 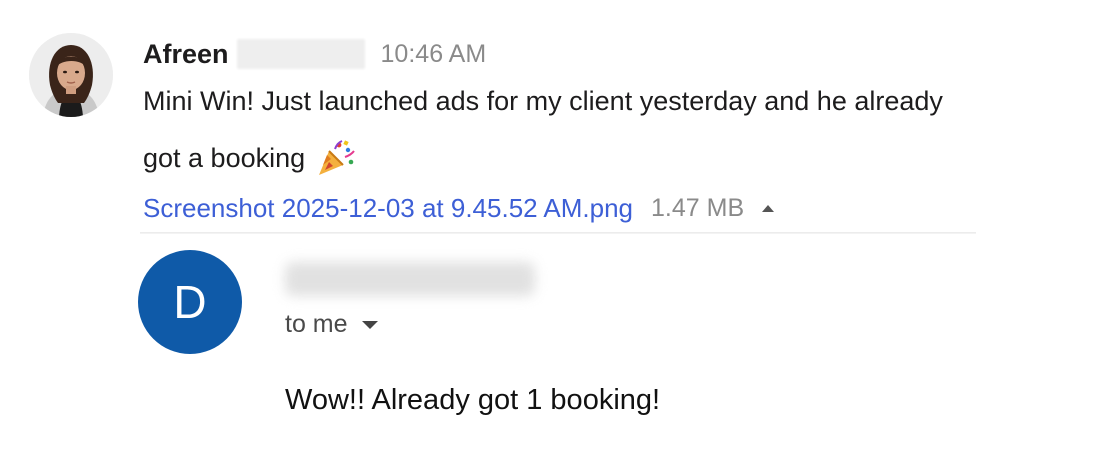 What do you see at coordinates (337, 157) in the screenshot?
I see `party-popper-icon` at bounding box center [337, 157].